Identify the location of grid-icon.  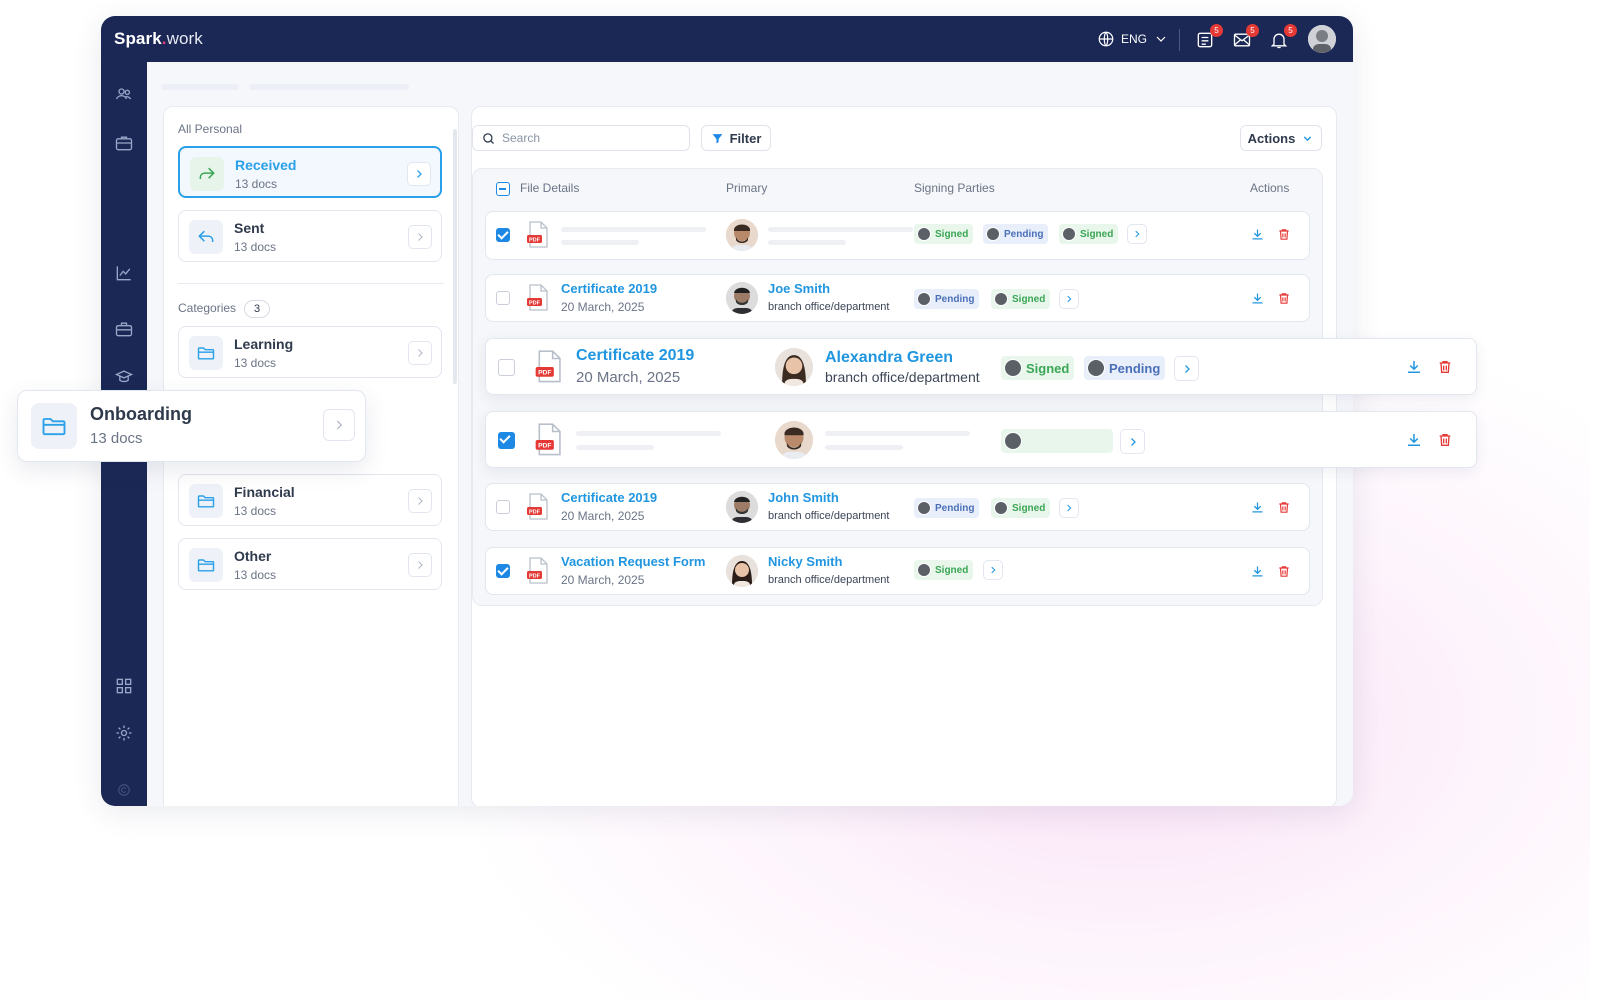
(124, 686).